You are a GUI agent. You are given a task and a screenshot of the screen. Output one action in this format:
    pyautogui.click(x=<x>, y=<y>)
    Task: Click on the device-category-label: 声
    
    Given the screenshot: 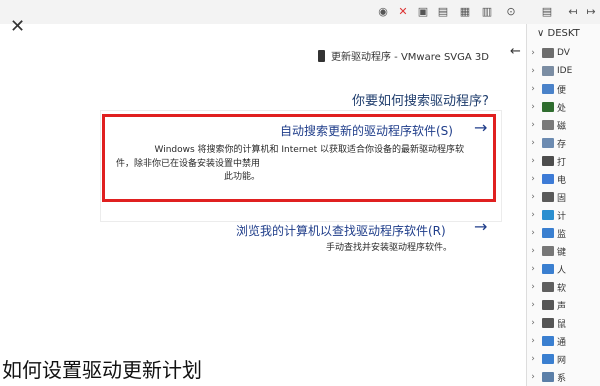 What is the action you would take?
    pyautogui.click(x=562, y=306)
    